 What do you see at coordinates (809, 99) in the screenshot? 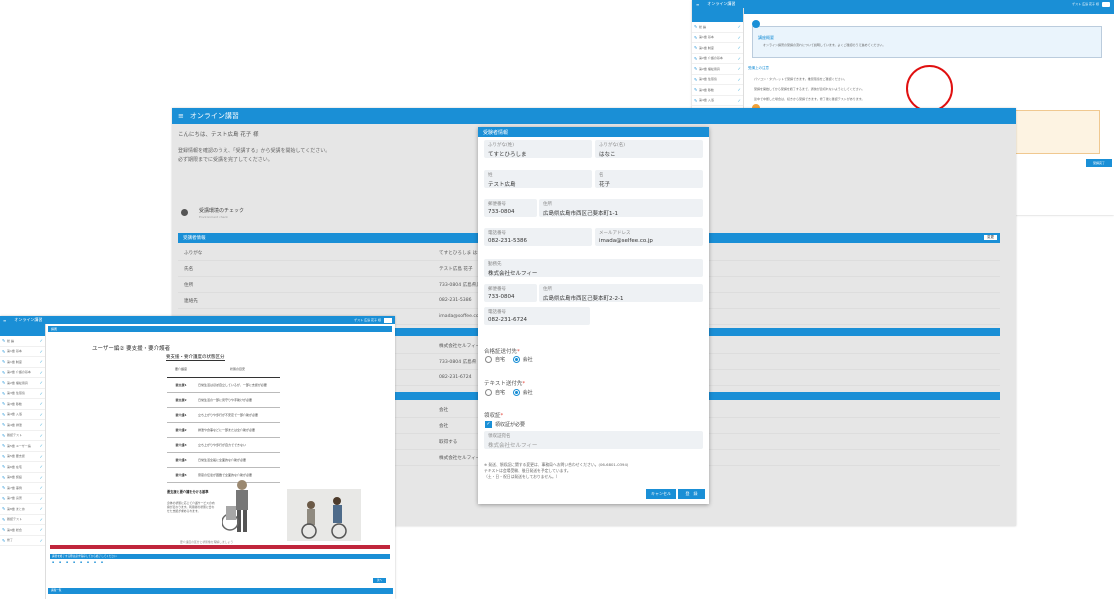
I see `note-item: 途中で中断した場合は、続きから受講できます。修了後に確認テストがあります。` at bounding box center [809, 99].